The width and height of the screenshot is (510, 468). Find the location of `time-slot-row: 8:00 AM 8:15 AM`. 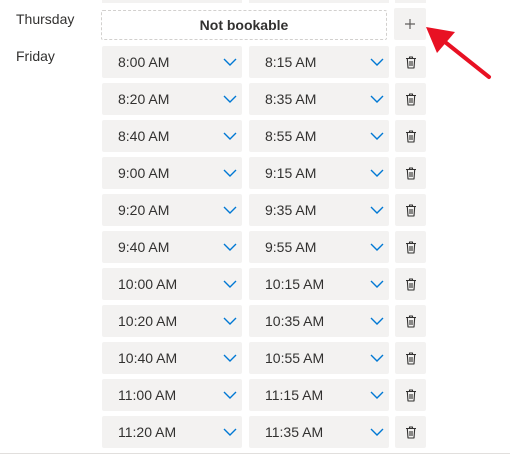

time-slot-row: 8:00 AM 8:15 AM is located at coordinates (255, 62).